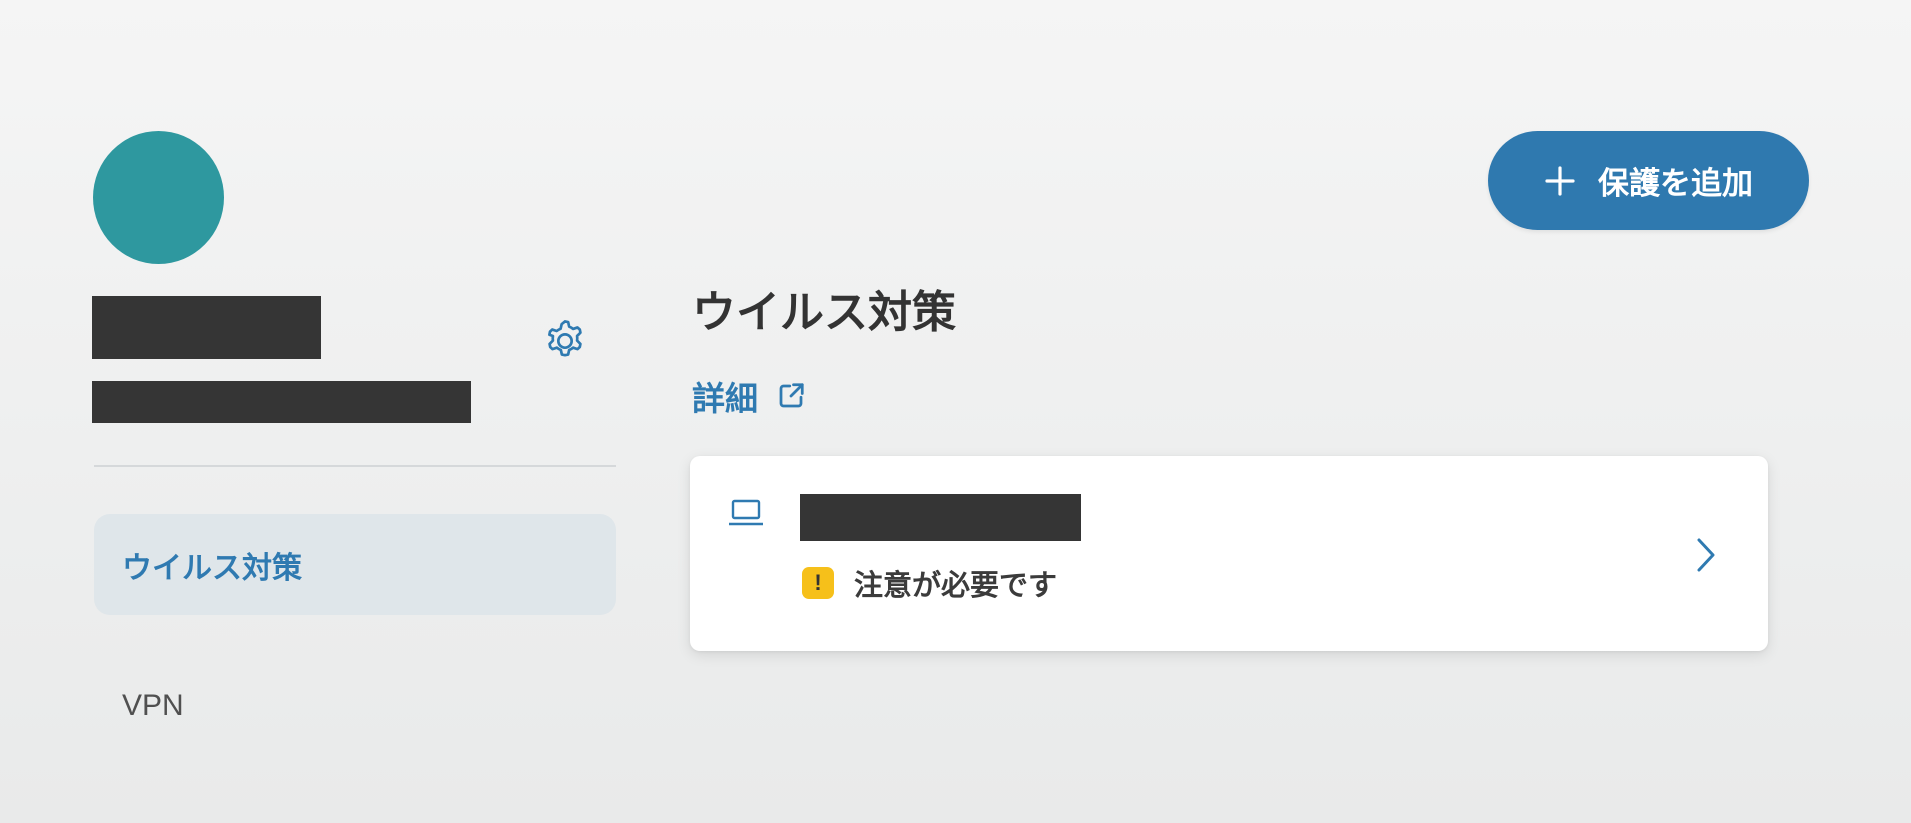 This screenshot has width=1911, height=823. Describe the element at coordinates (355, 466) in the screenshot. I see `sidebar-divider` at that location.